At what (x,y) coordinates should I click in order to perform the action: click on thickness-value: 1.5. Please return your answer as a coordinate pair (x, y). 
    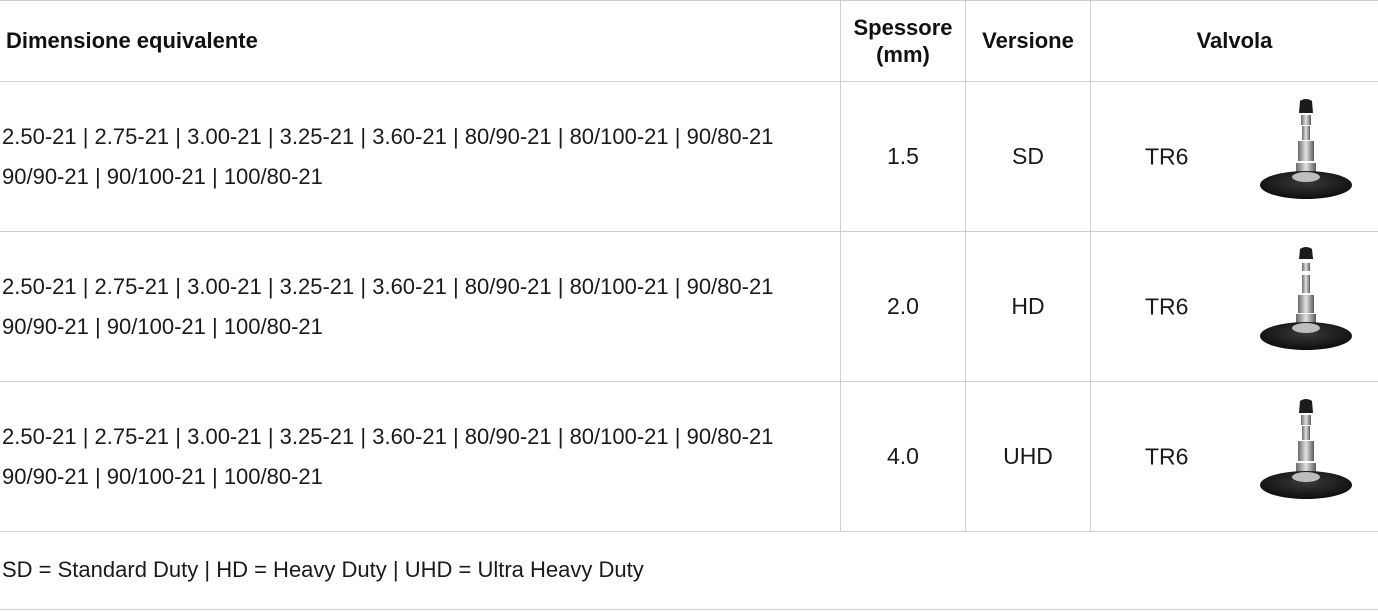
    Looking at the image, I should click on (903, 156).